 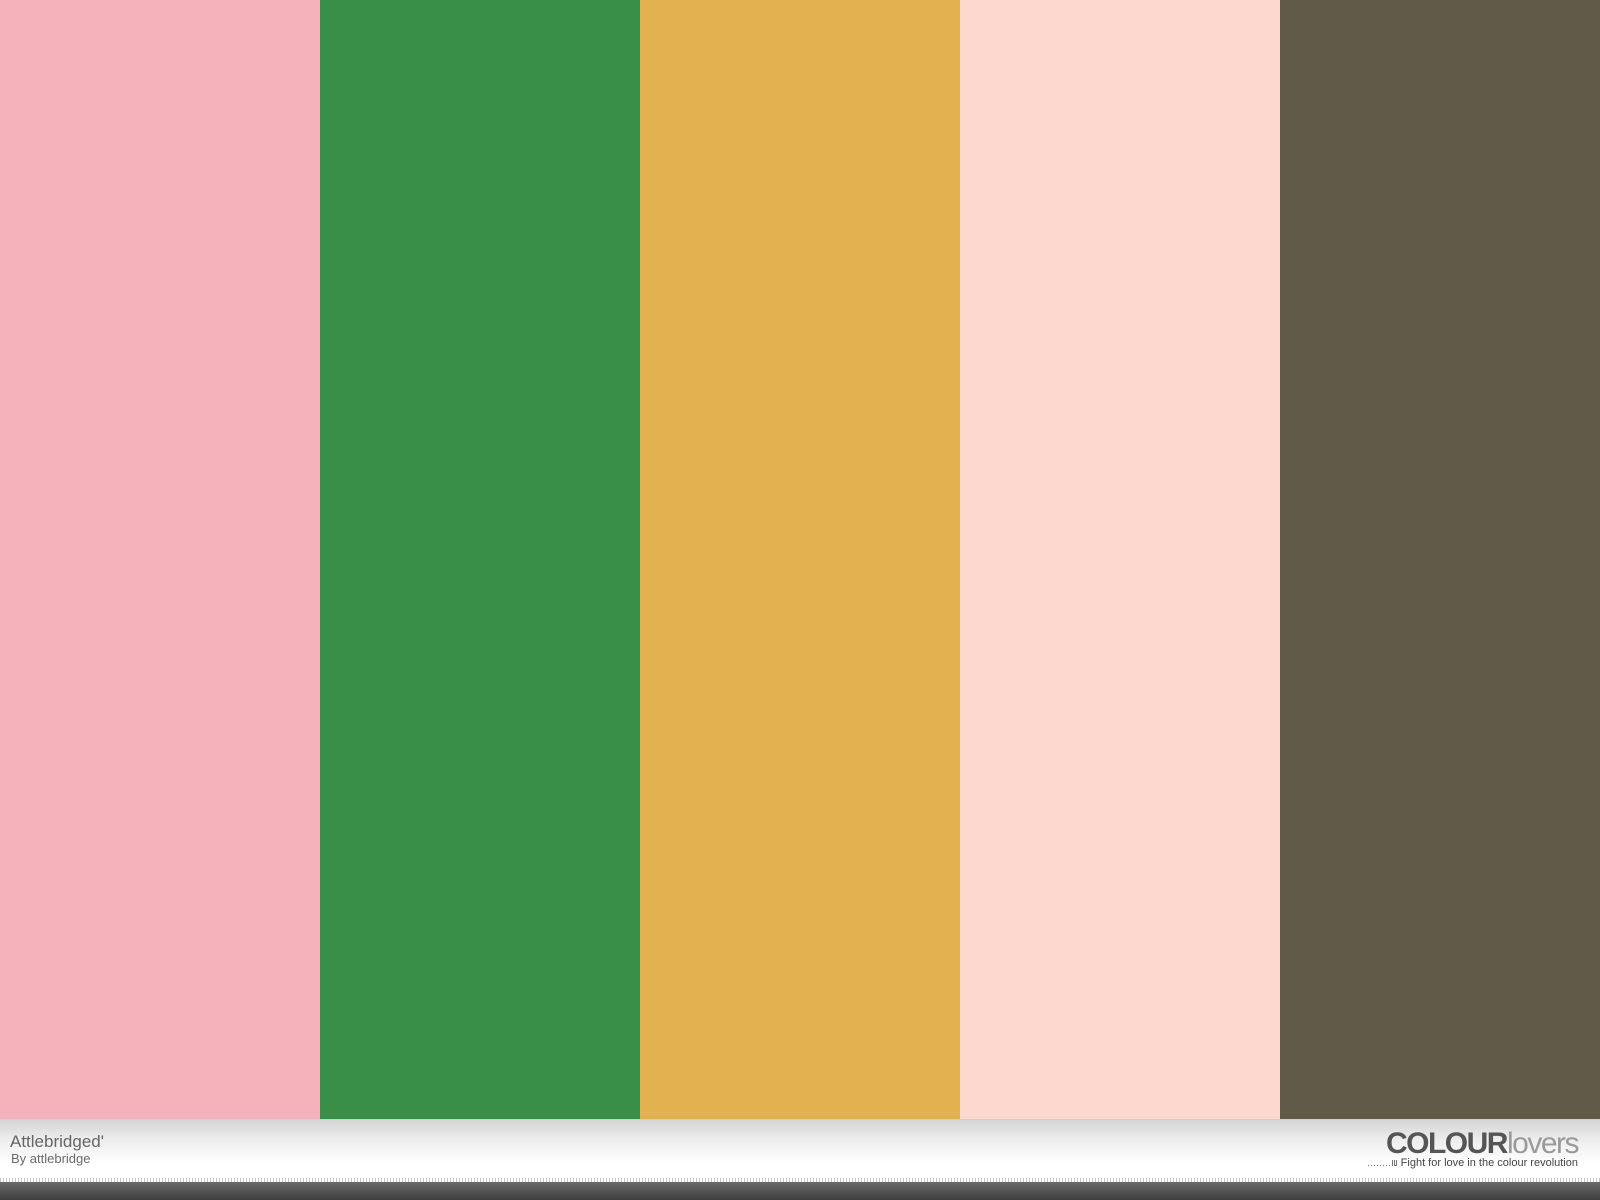 What do you see at coordinates (57, 1141) in the screenshot?
I see `palette-title: Attlebridged'` at bounding box center [57, 1141].